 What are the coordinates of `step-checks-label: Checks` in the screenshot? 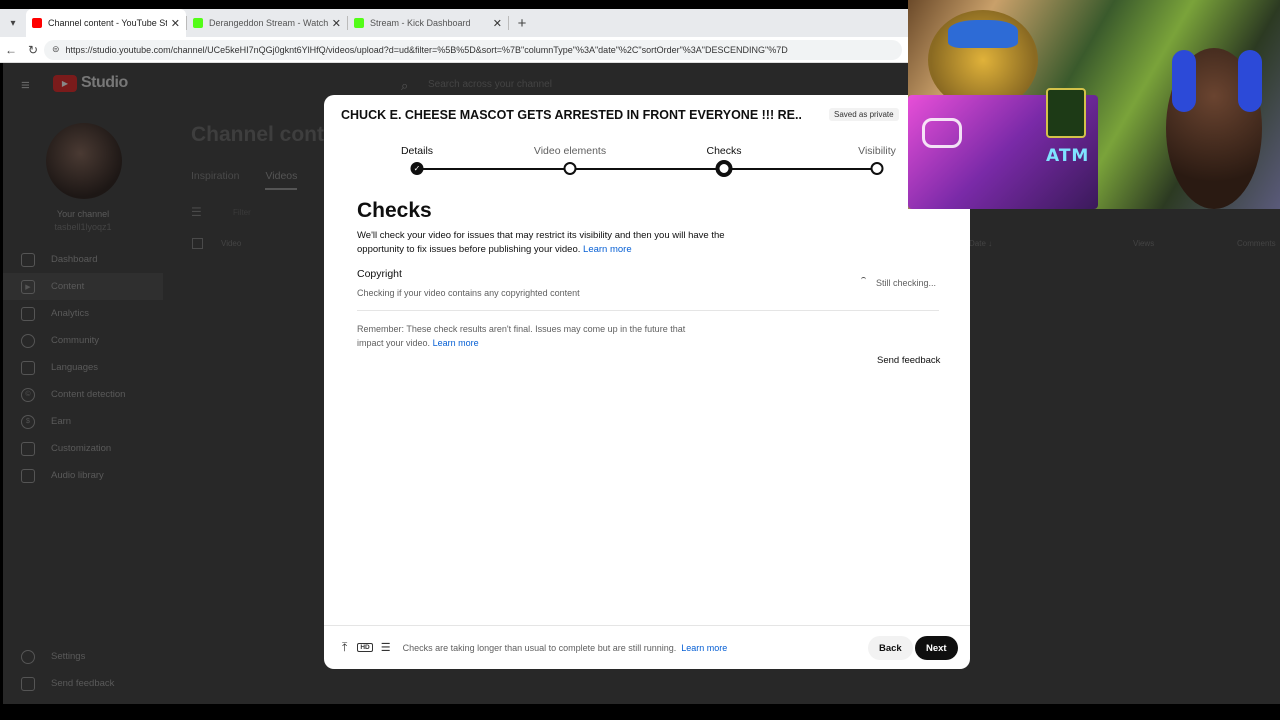 It's located at (723, 151).